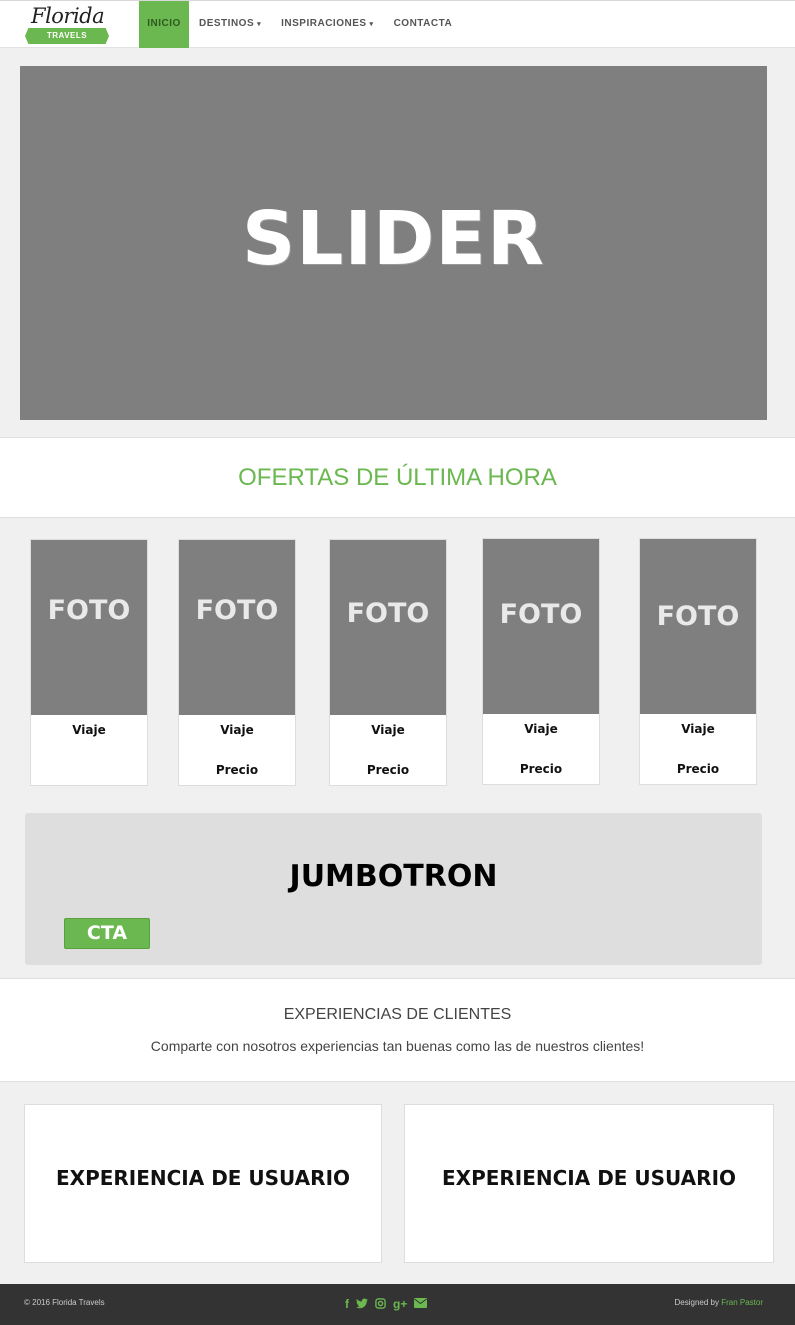  Describe the element at coordinates (742, 1302) in the screenshot. I see `footer-author-link: Fran Pastor` at that location.